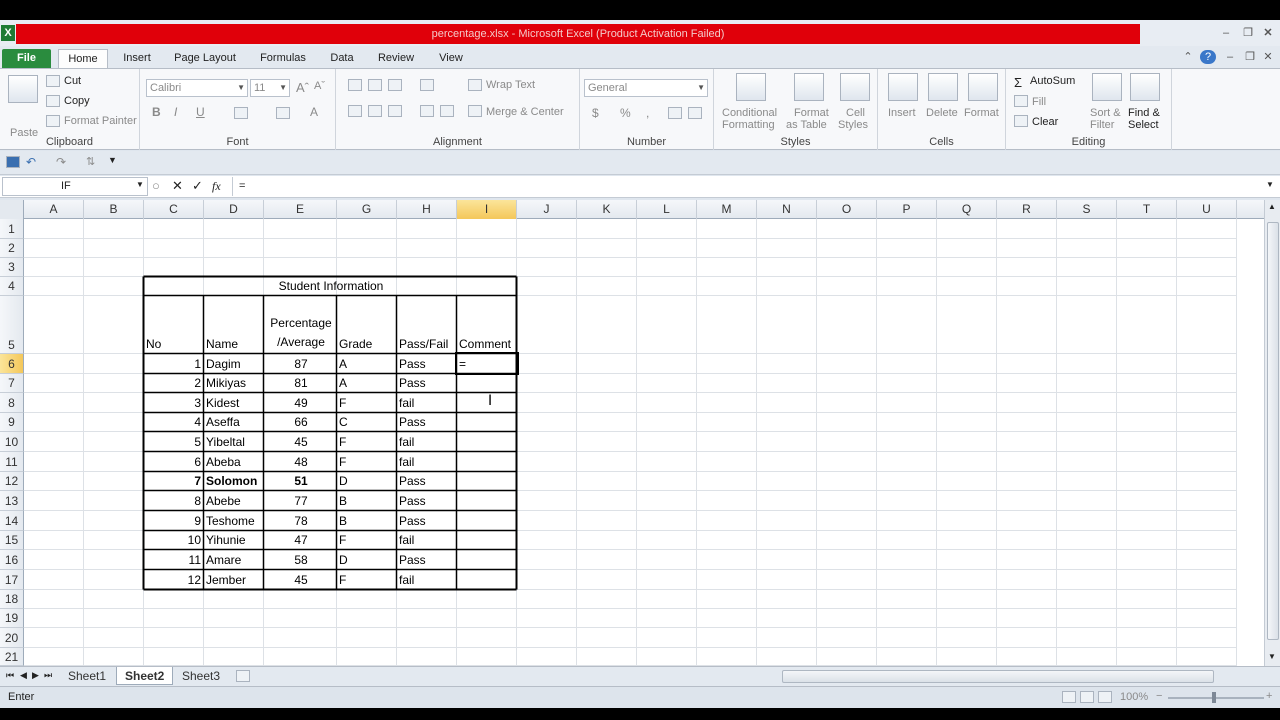  Describe the element at coordinates (1134, 697) in the screenshot. I see `zoom-level: 100%` at that location.